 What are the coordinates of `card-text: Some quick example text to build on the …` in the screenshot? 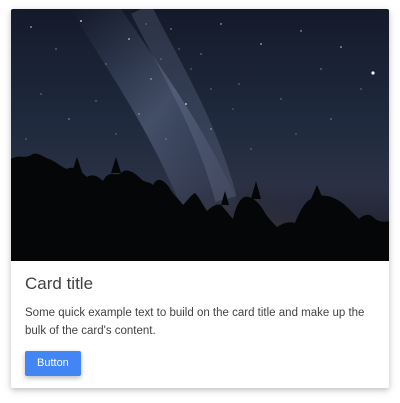 It's located at (195, 322).